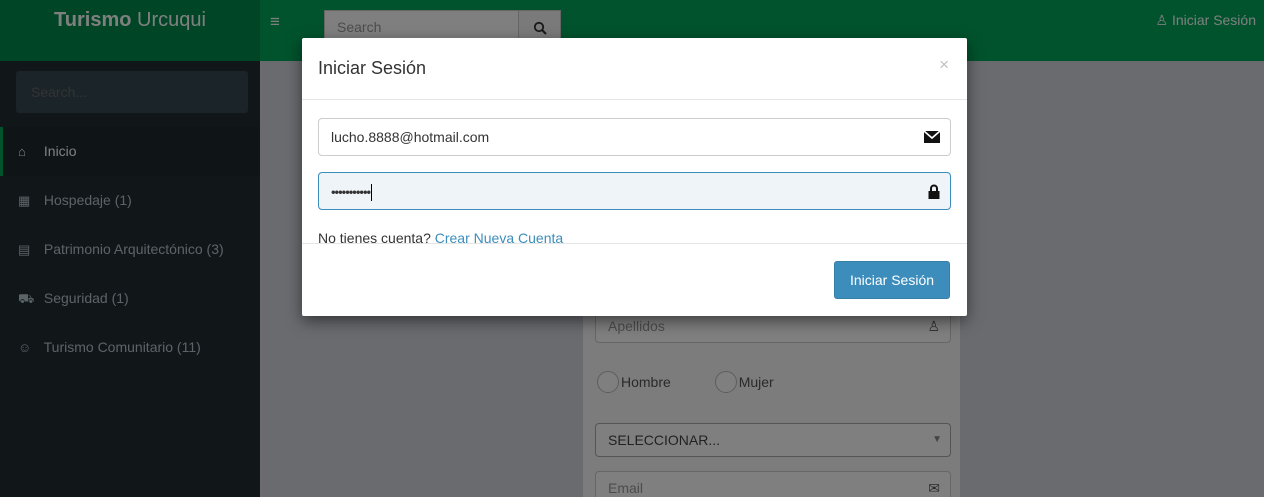  Describe the element at coordinates (351, 192) in the screenshot. I see `password-value: •••••••••••` at that location.